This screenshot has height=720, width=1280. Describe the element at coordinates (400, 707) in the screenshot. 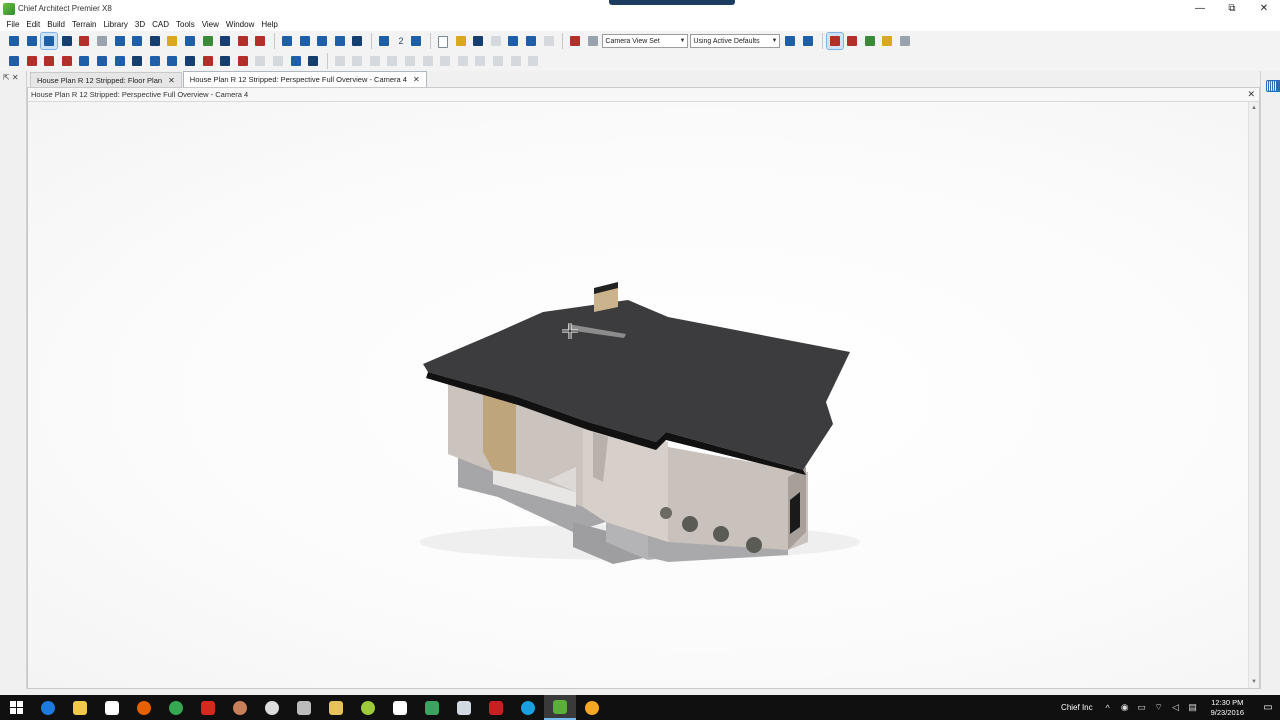

I see `taskbar-calculator` at that location.